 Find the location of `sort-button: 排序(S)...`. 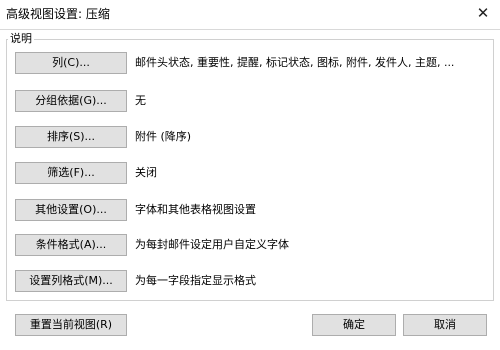

sort-button: 排序(S)... is located at coordinates (71, 137).